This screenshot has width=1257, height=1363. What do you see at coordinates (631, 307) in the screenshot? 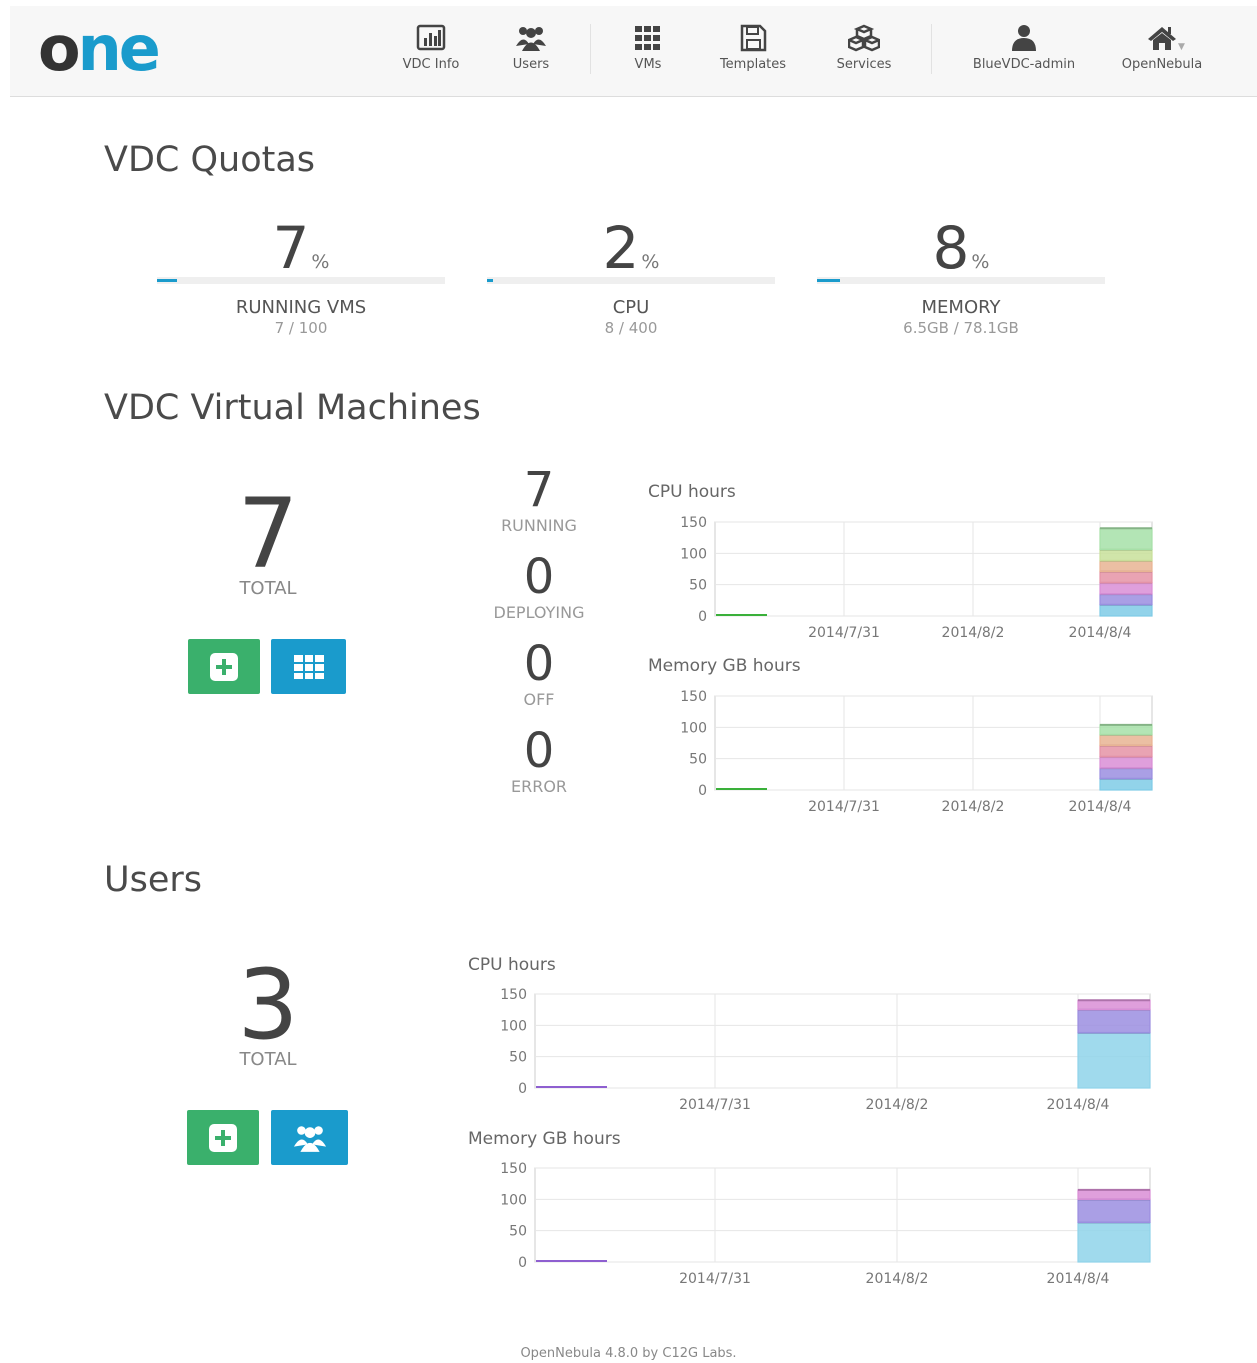
I see `quota-name: CPU` at bounding box center [631, 307].